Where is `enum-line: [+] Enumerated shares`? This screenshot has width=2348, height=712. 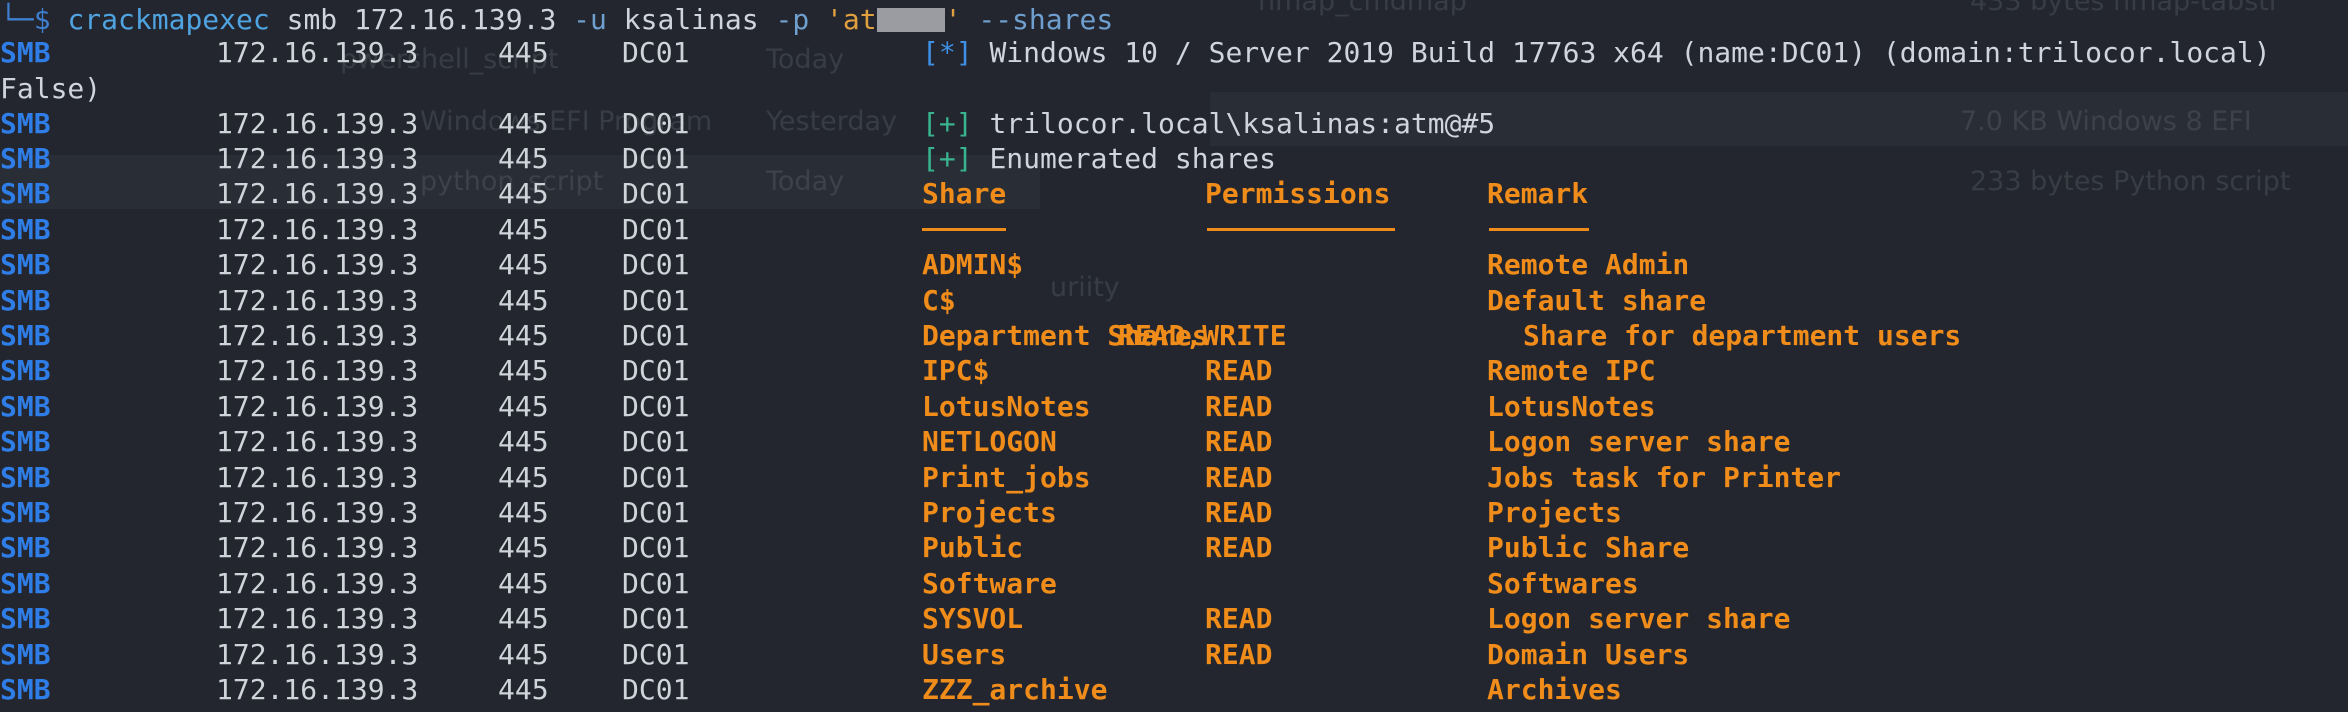
enum-line: [+] Enumerated shares is located at coordinates (1099, 158).